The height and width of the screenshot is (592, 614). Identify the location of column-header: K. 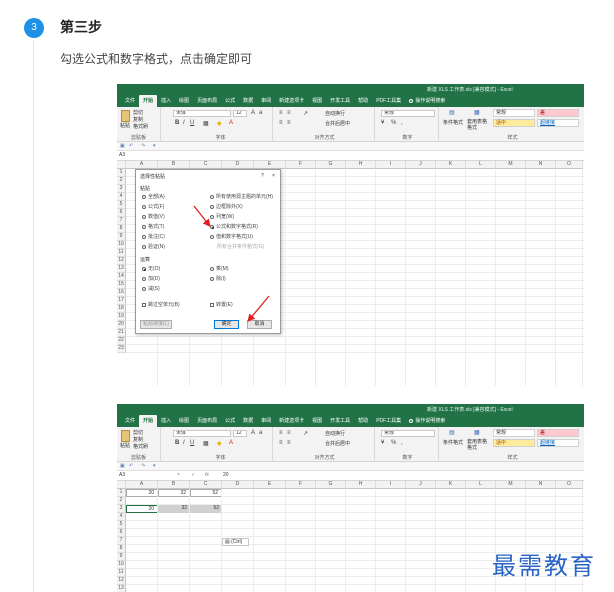
(451, 165).